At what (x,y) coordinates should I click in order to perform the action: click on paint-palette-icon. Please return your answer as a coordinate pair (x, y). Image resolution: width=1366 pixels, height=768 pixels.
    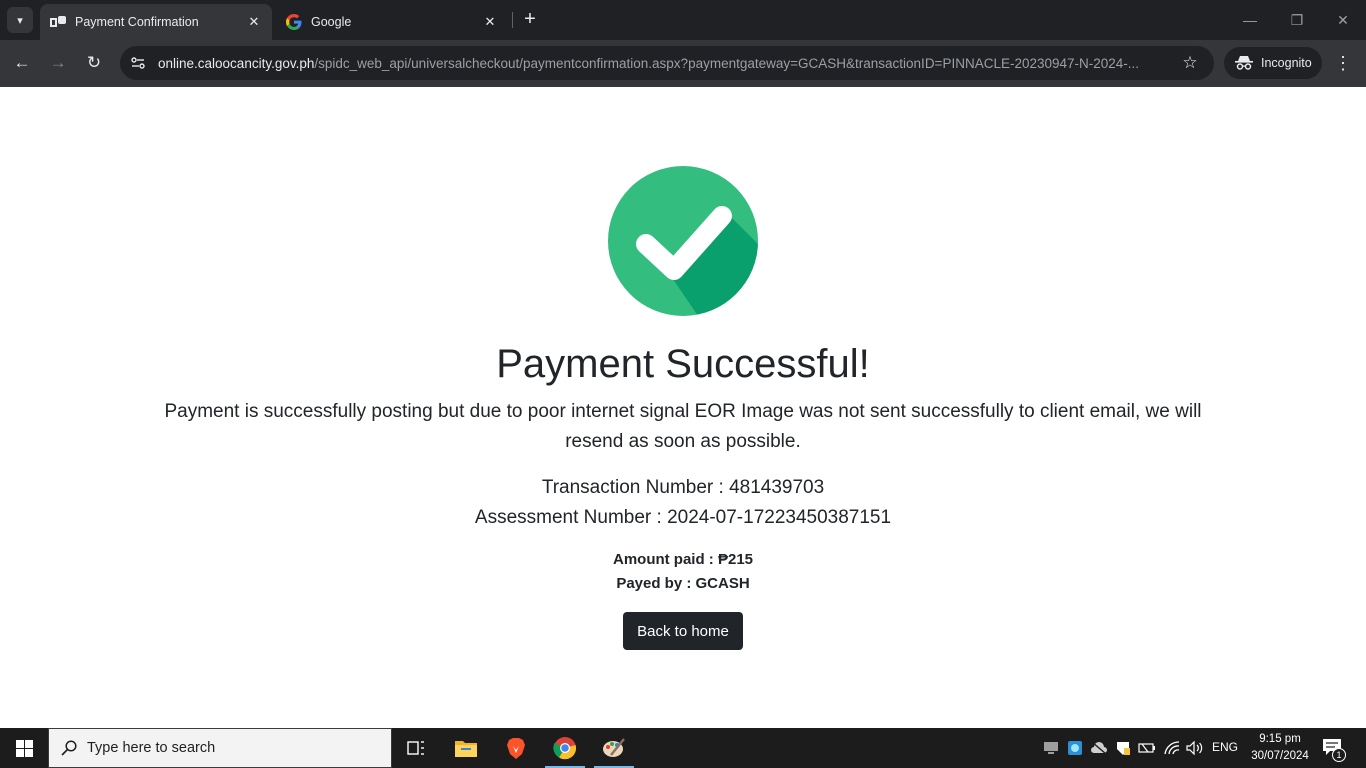
    Looking at the image, I should click on (614, 747).